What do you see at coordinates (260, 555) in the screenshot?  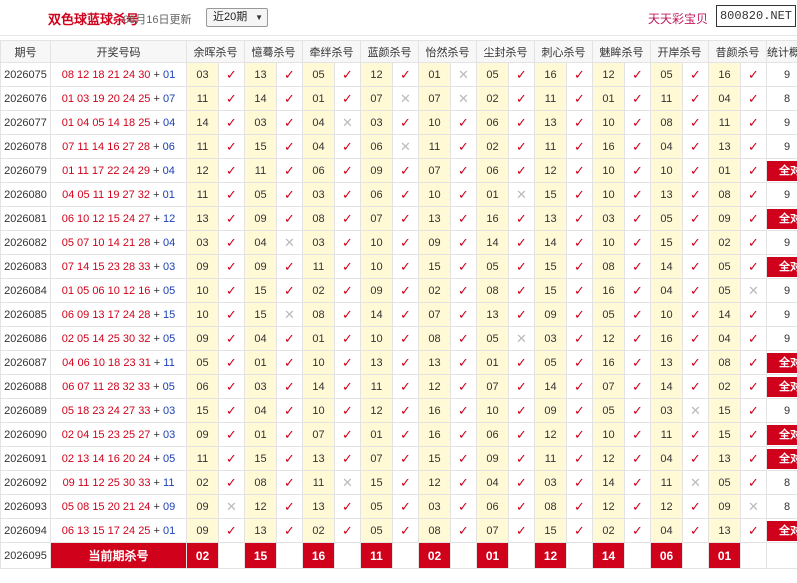 I see `current-kill-number: 15` at bounding box center [260, 555].